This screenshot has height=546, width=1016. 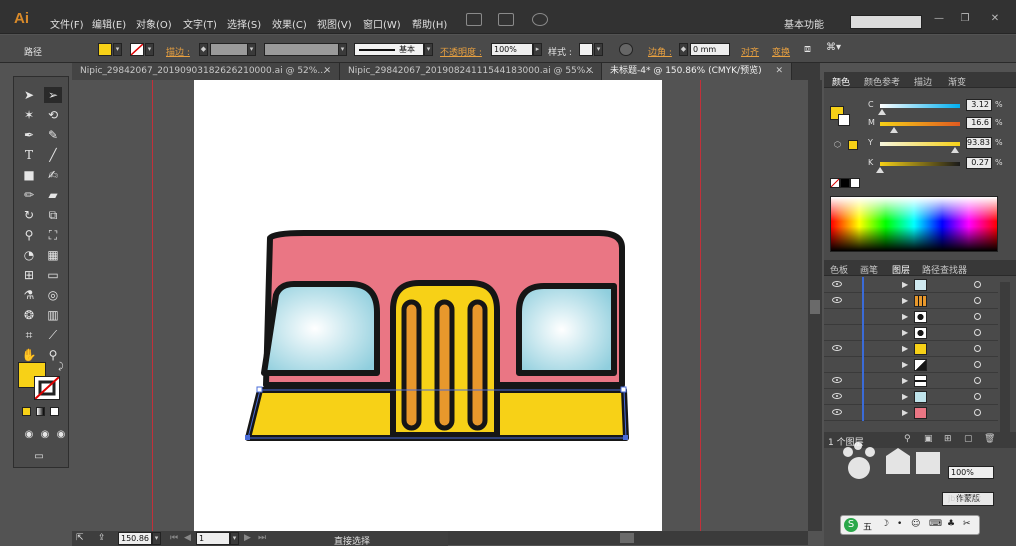 I want to click on width-tool-icon: ⚲, so click(x=29, y=235).